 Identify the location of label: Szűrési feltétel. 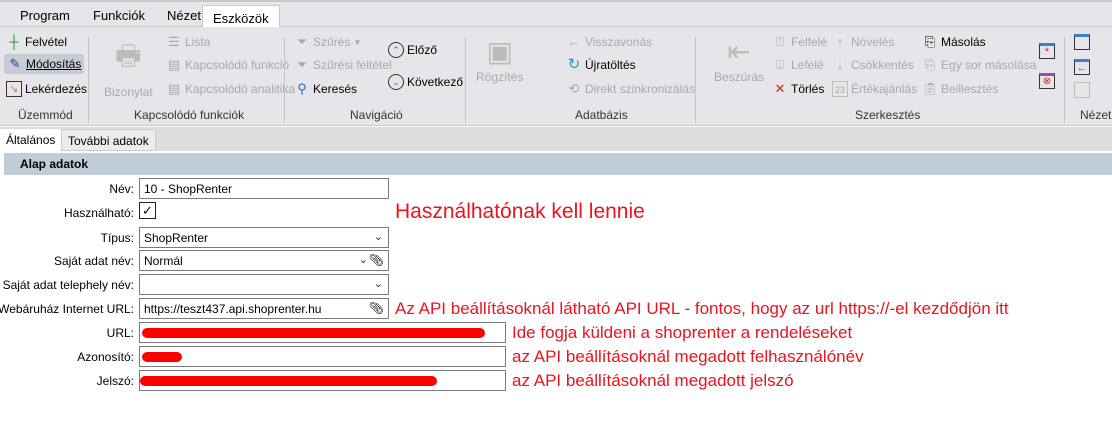
(352, 65).